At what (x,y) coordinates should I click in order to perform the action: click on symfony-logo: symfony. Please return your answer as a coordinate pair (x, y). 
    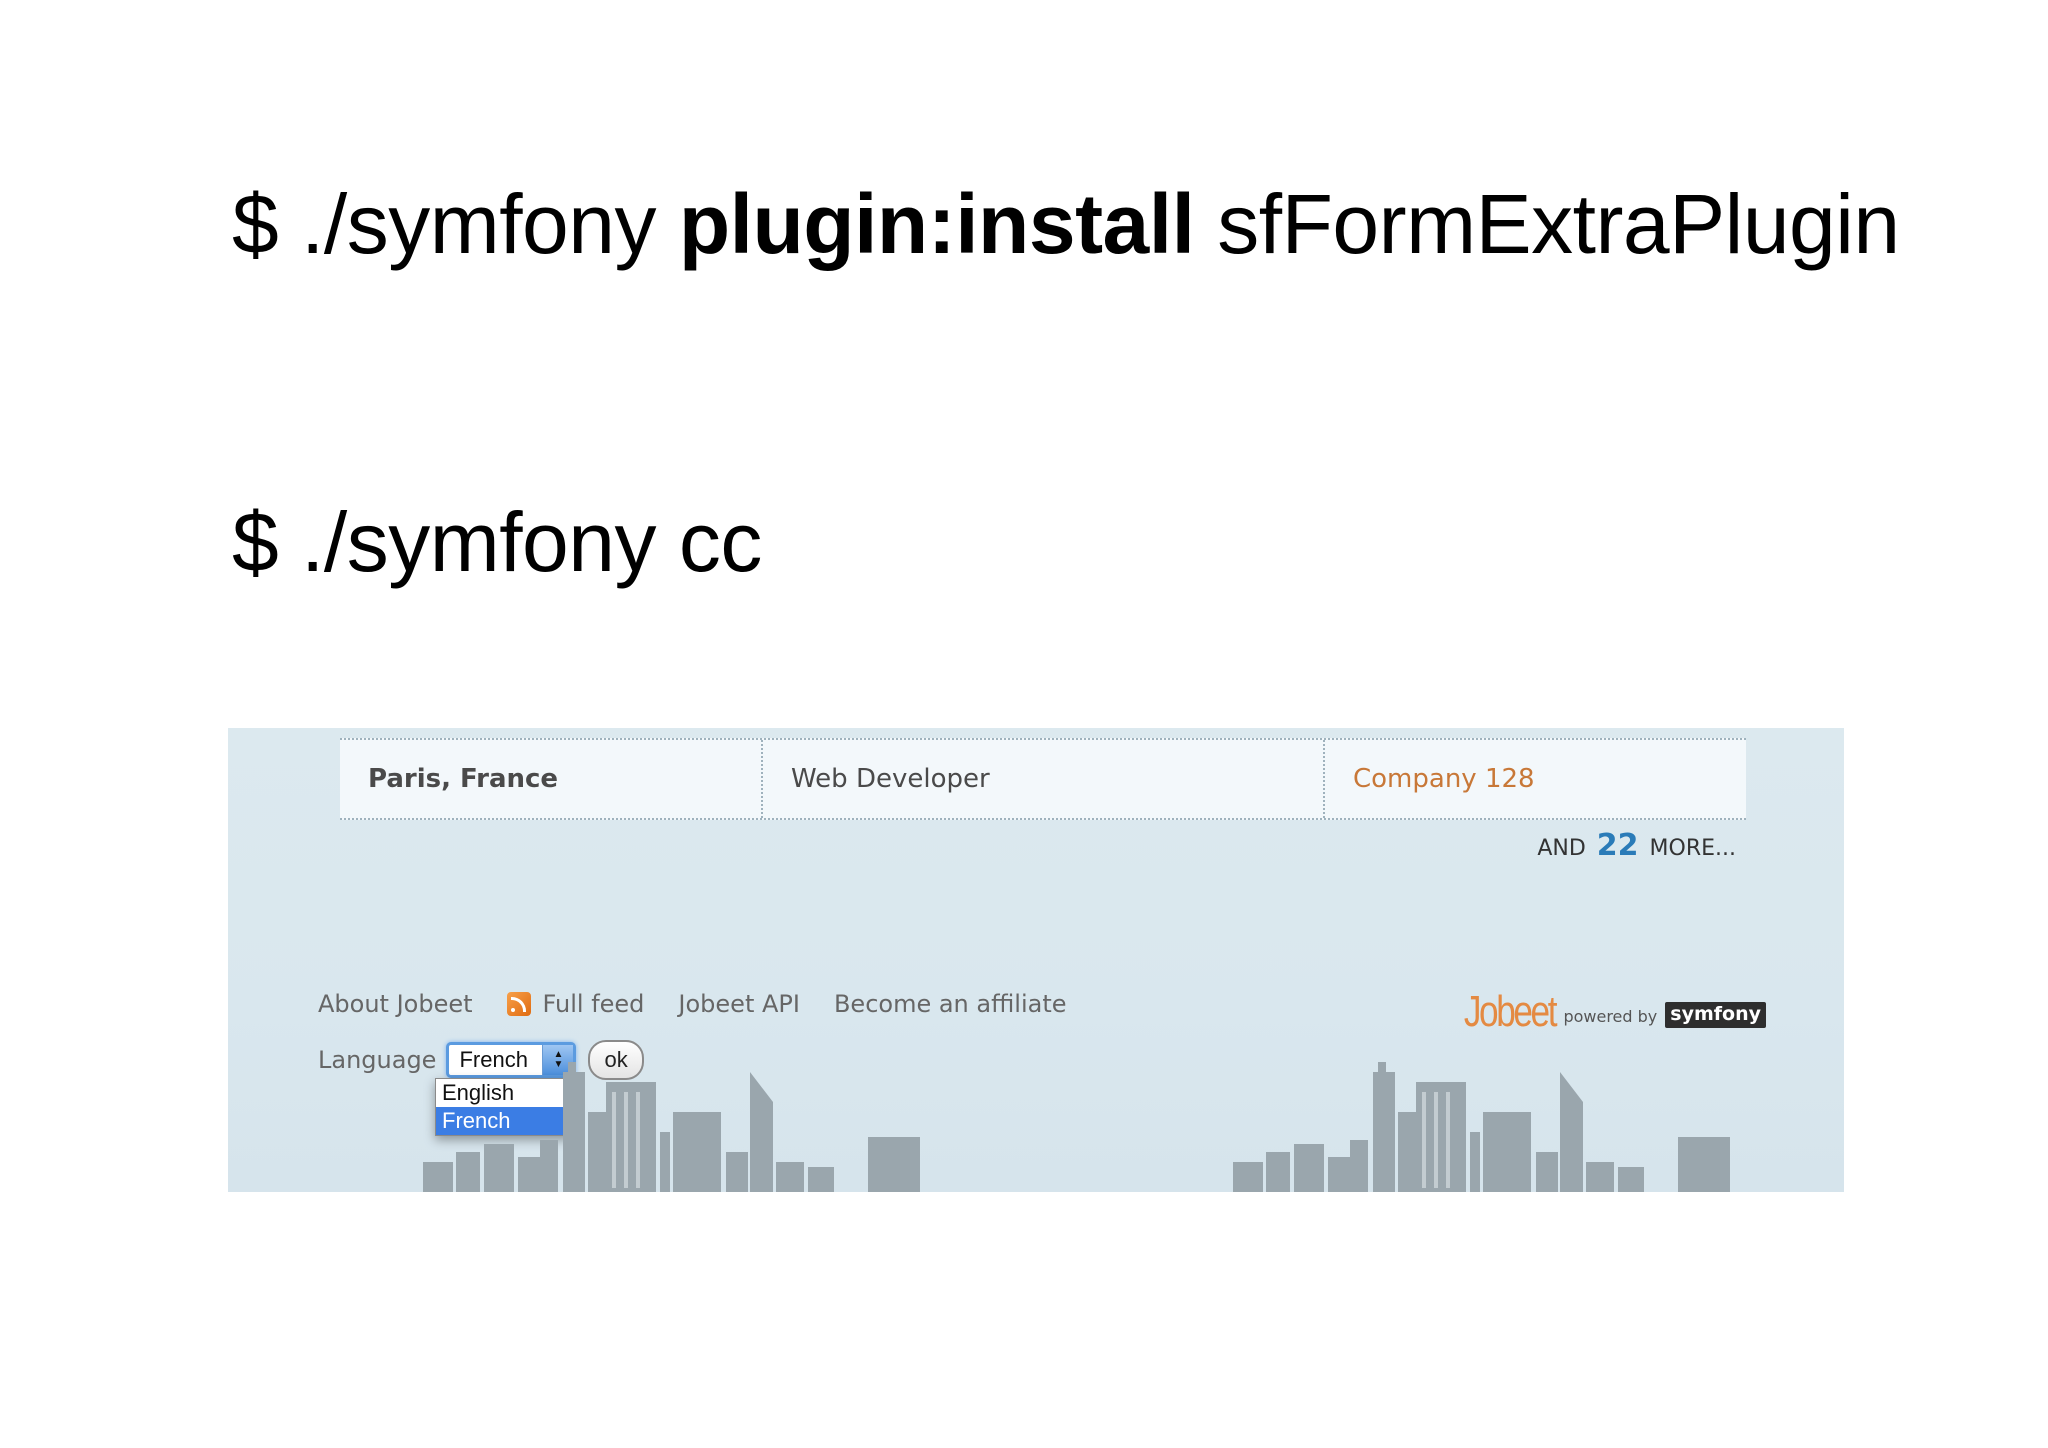
    Looking at the image, I should click on (1715, 1015).